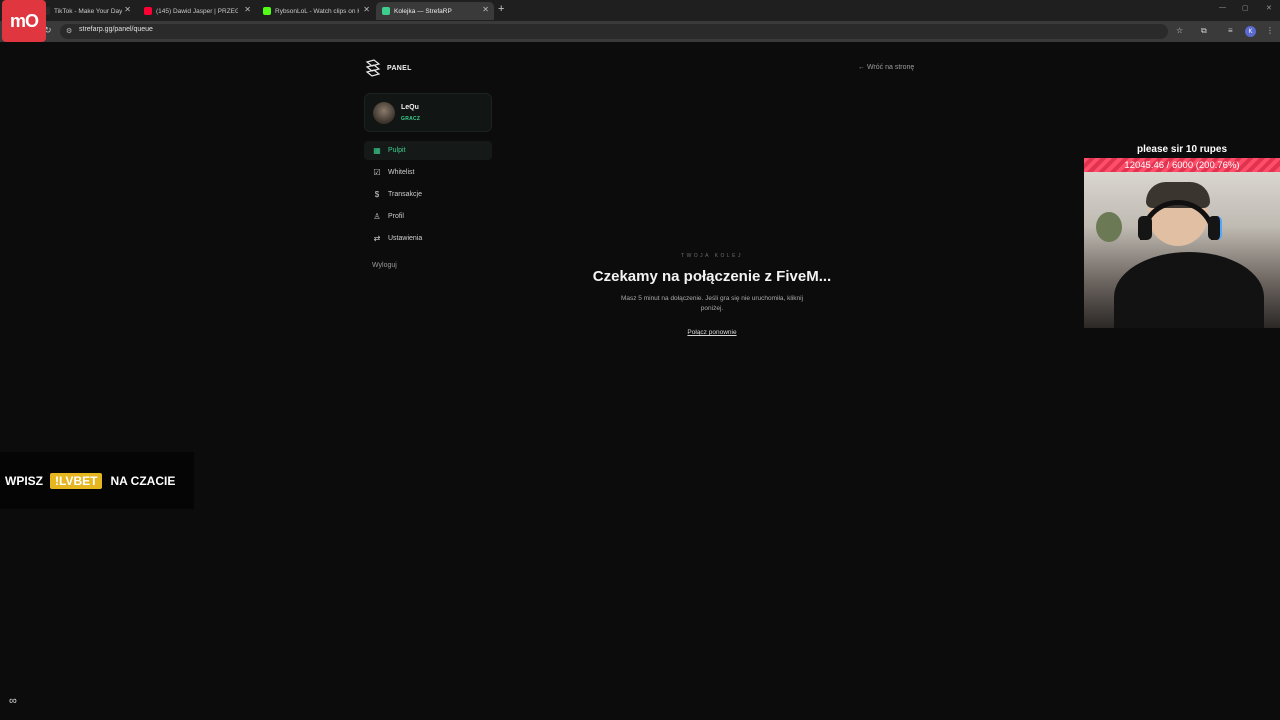 Image resolution: width=1280 pixels, height=720 pixels. I want to click on sidebar-item-whitelist: ☑ Whitelist, so click(428, 172).